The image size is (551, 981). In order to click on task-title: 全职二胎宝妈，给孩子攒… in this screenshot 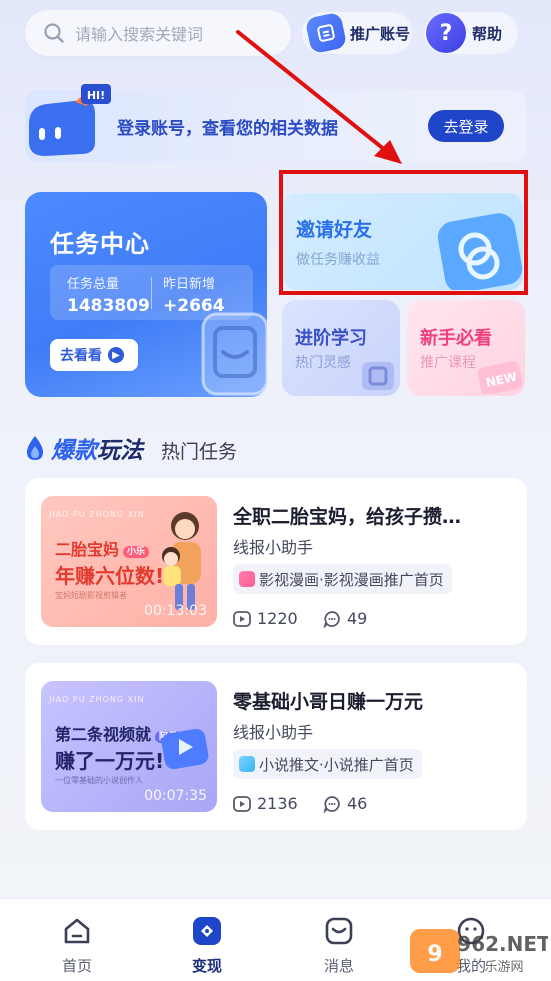, I will do `click(347, 517)`.